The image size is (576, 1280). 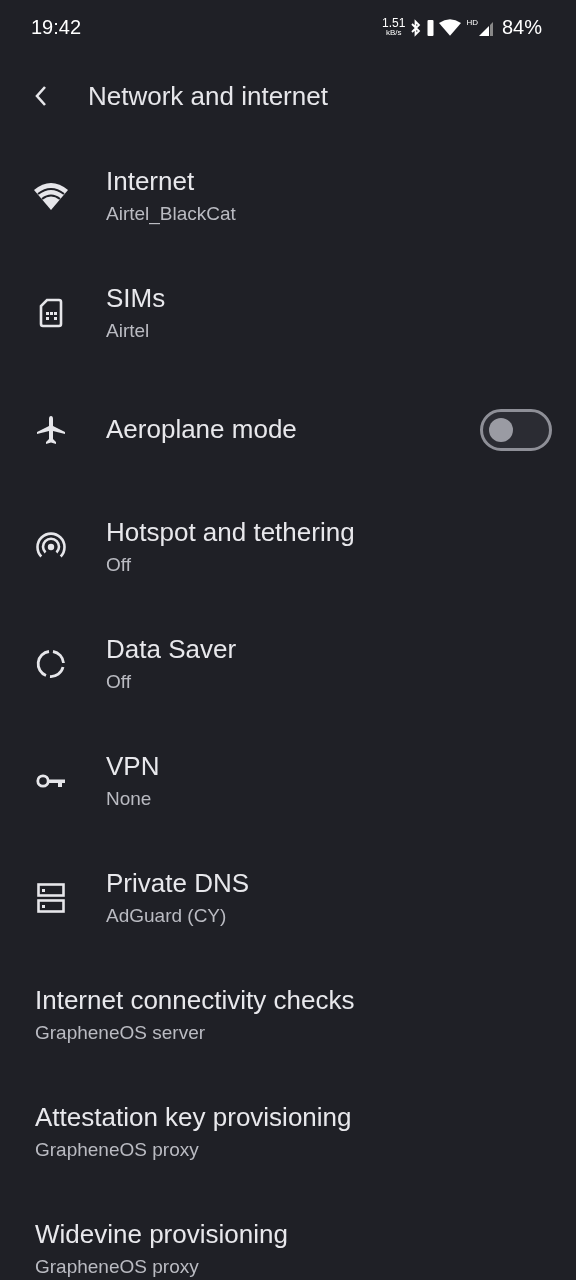 I want to click on settings-item: Aeroplane mode, so click(x=288, y=429).